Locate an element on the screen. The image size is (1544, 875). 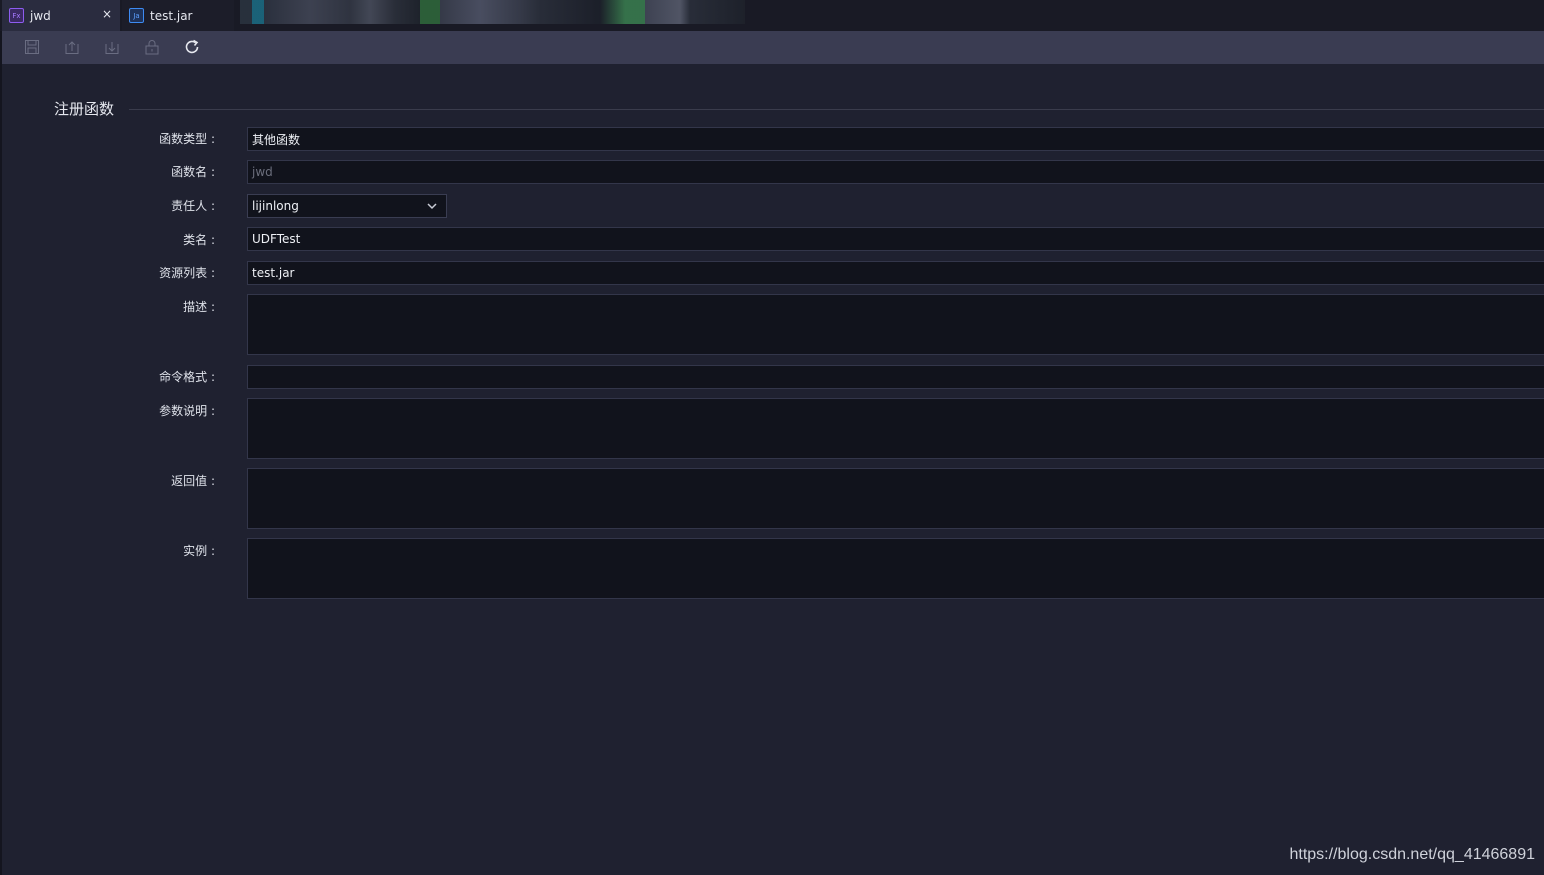
tab-bar: Fx jwd × Ja test.jar is located at coordinates (772, 15).